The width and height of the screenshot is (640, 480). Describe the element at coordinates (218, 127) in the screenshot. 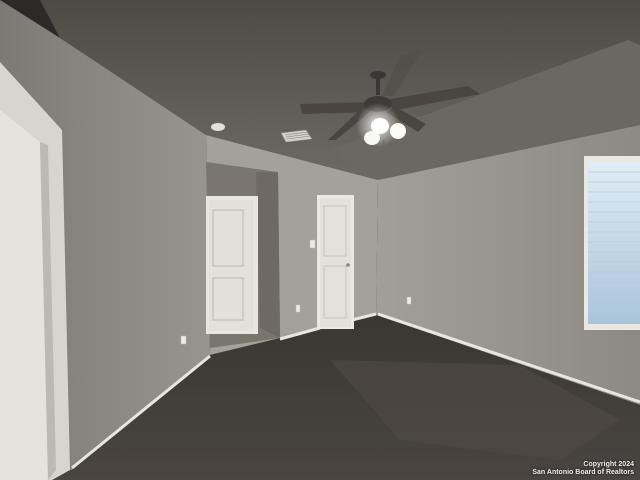

I see `smoke-detector-icon` at that location.